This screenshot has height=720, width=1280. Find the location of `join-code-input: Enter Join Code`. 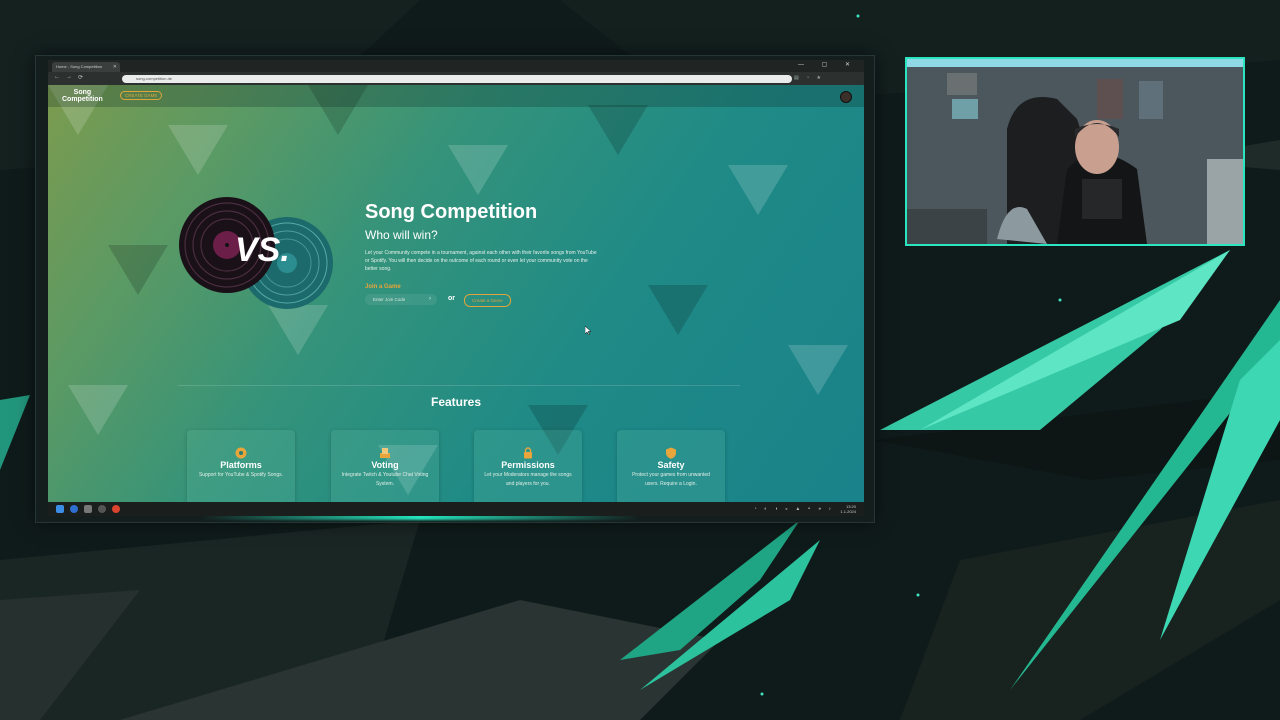

join-code-input: Enter Join Code is located at coordinates (401, 299).